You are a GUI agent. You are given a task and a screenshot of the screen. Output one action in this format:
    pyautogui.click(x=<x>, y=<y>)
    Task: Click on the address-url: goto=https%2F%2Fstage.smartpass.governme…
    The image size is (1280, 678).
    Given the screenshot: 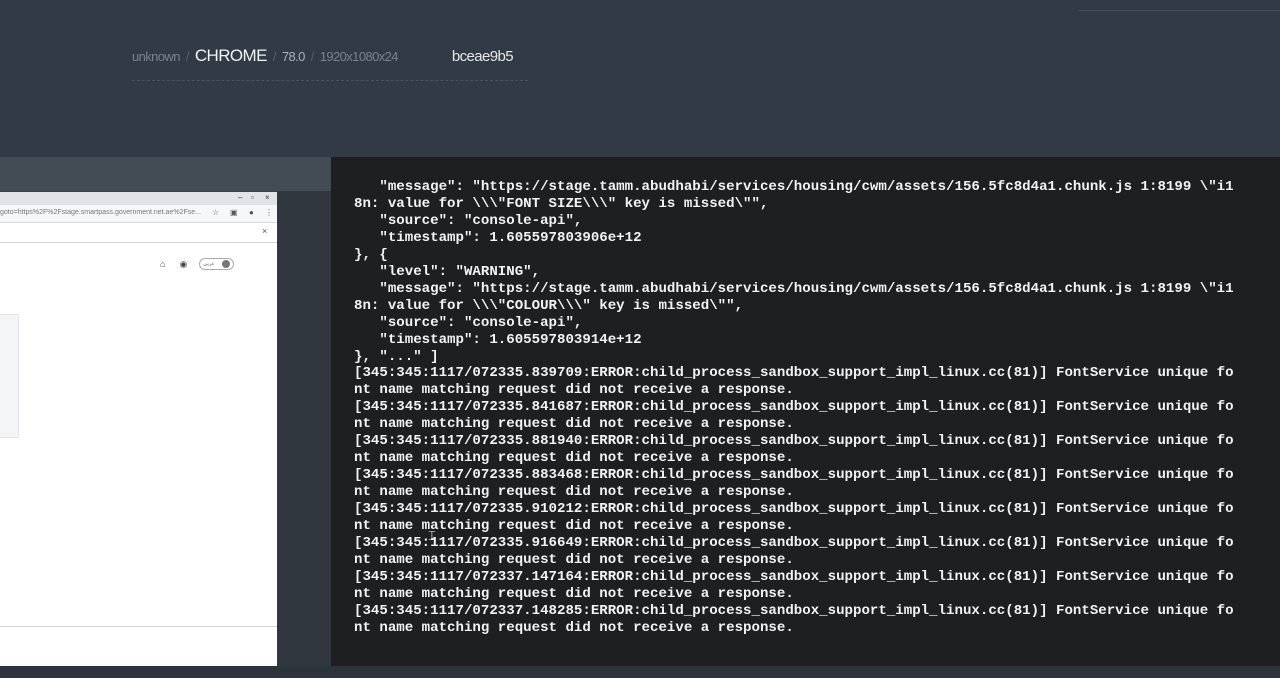 What is the action you would take?
    pyautogui.click(x=100, y=212)
    